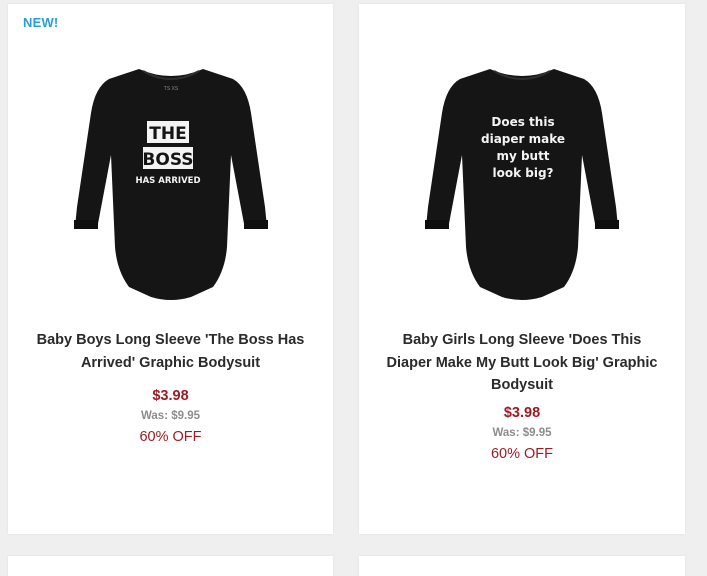 The image size is (707, 576). I want to click on bodysuit-image: TS XS THE BOSS HAS ARRIVED, so click(170, 184).